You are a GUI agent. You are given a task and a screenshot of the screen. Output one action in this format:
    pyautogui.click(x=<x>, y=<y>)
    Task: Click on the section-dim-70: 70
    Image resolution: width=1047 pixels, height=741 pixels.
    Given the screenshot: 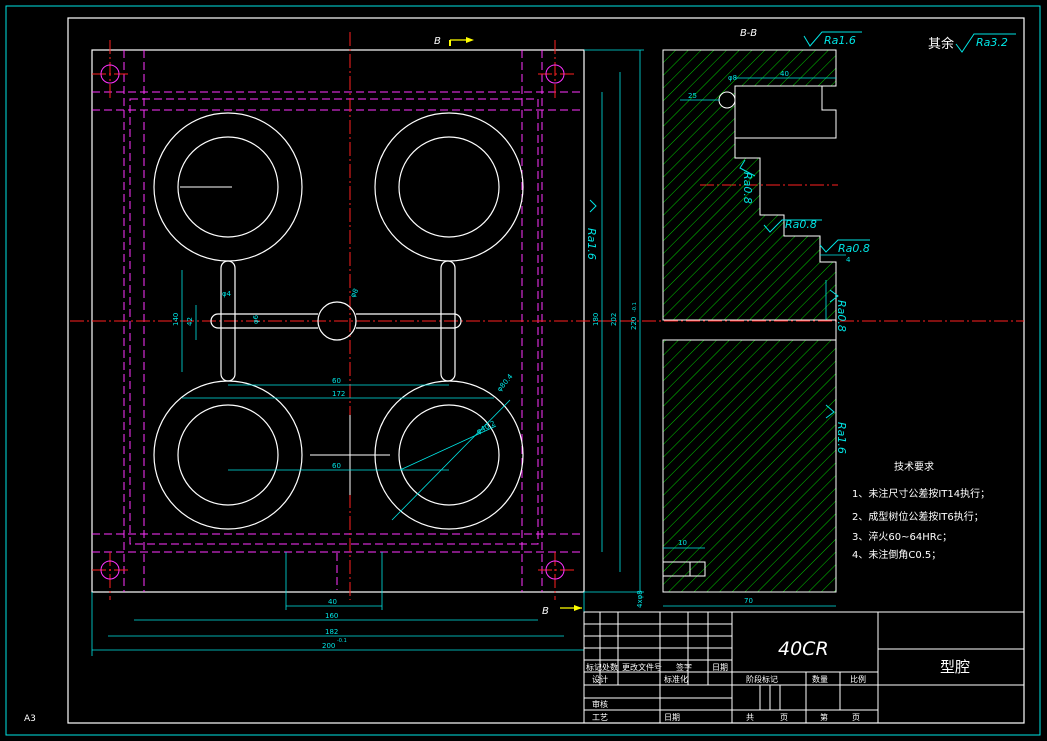 What is the action you would take?
    pyautogui.click(x=748, y=601)
    